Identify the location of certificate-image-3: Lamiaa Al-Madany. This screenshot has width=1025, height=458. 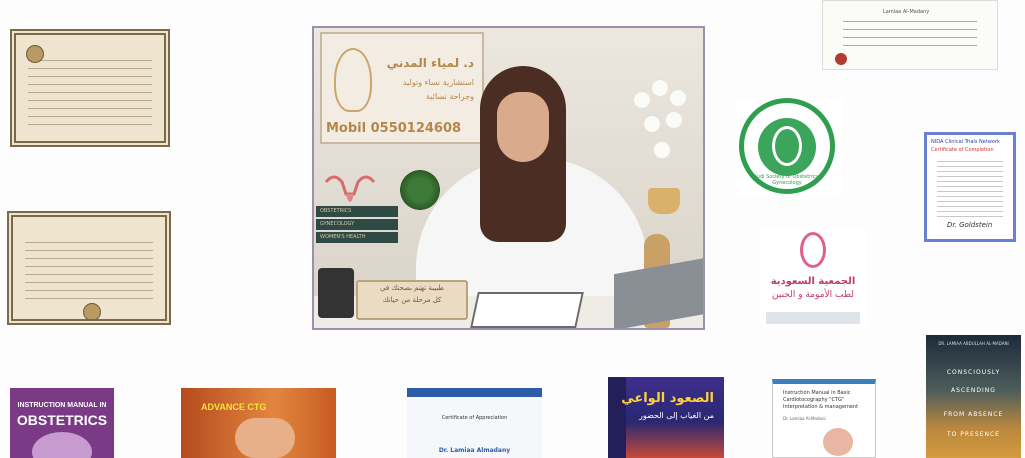
(910, 35).